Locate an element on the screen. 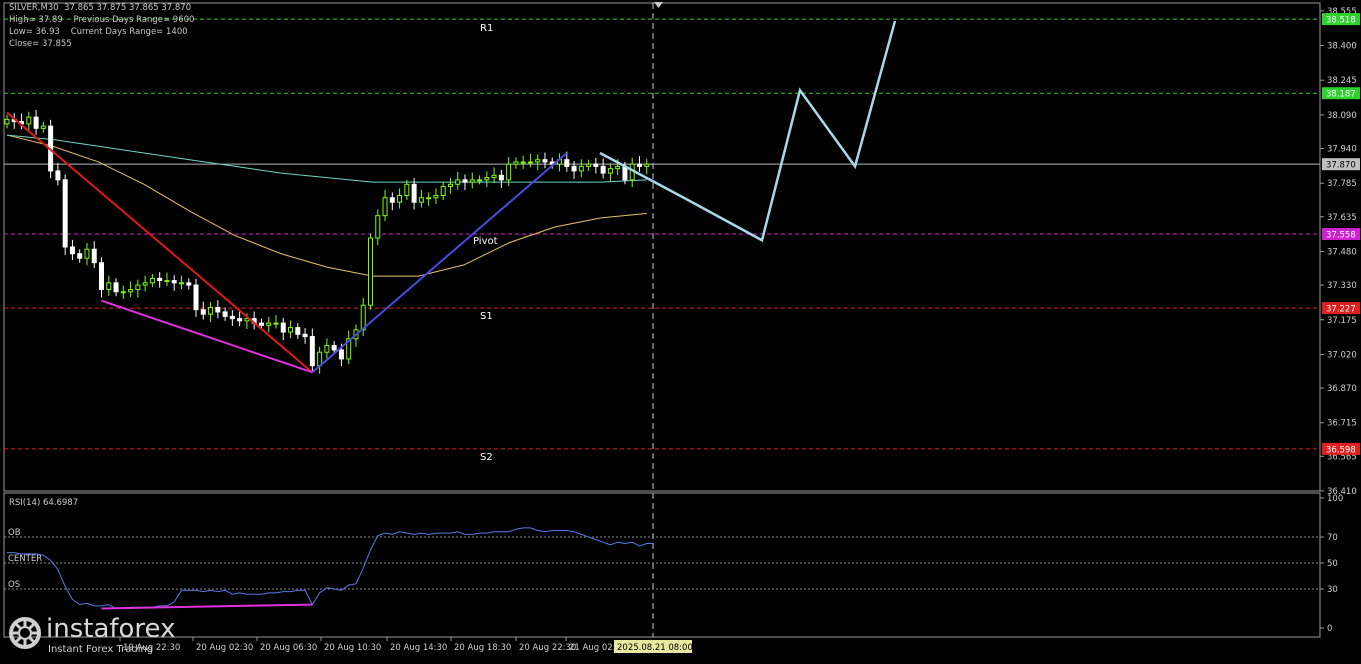 This screenshot has height=664, width=1361. price-y-tick-label: 37.480 is located at coordinates (1342, 252).